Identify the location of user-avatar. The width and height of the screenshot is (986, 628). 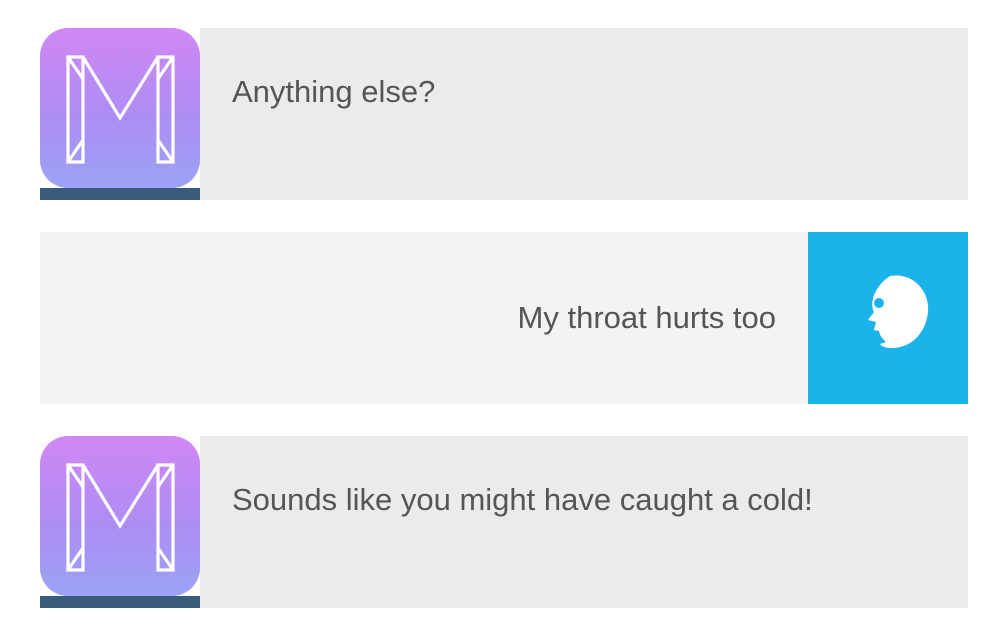
(888, 318).